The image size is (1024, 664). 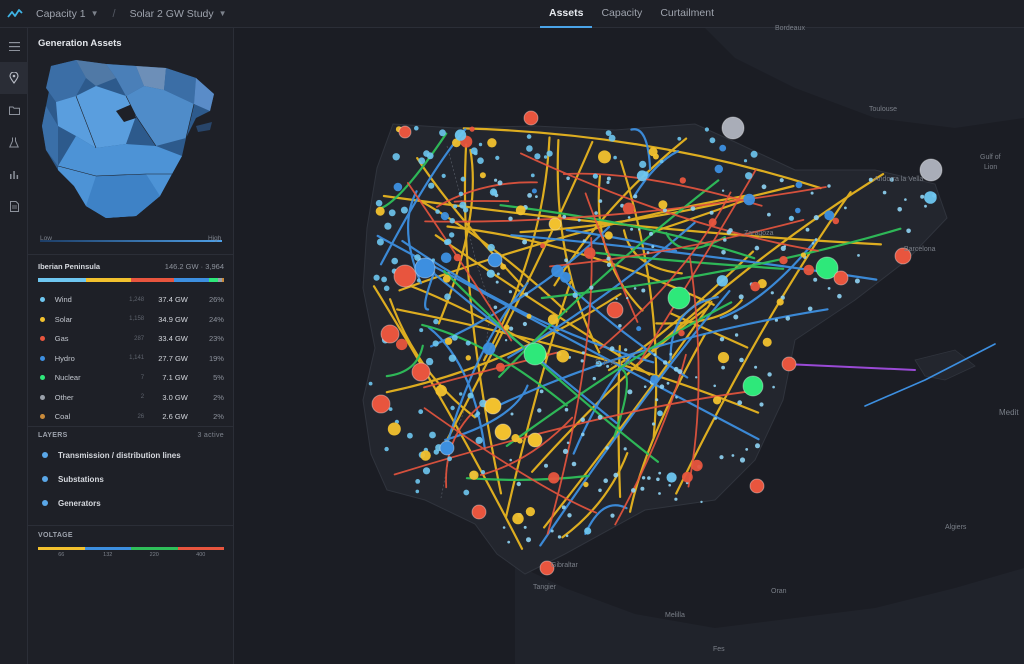 What do you see at coordinates (131, 300) in the screenshot?
I see `source-row-wind: Wind 1,248 37.4 GW 26%` at bounding box center [131, 300].